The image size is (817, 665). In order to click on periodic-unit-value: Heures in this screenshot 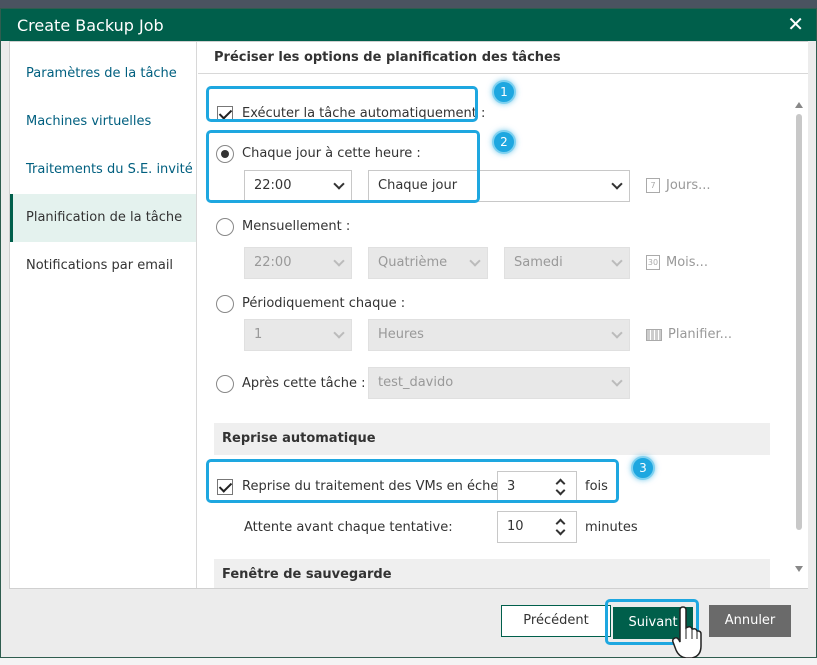, I will do `click(401, 334)`.